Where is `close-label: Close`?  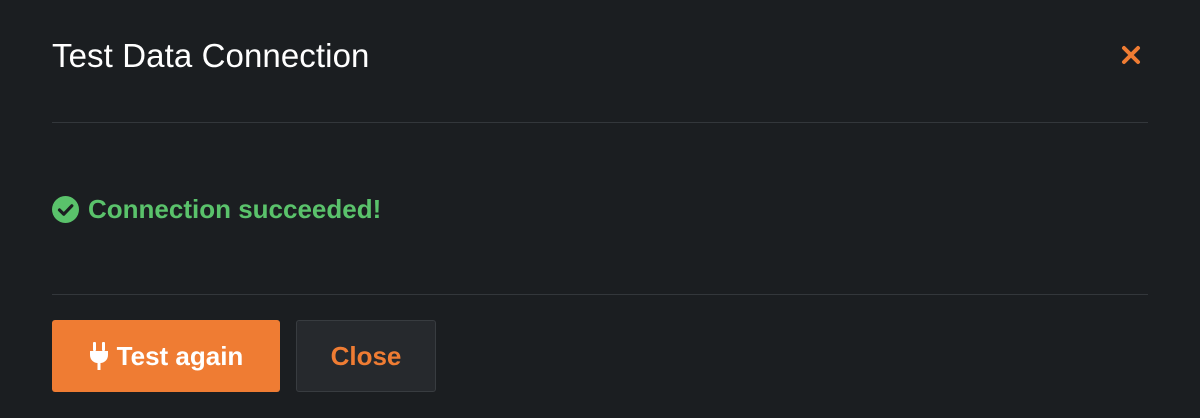 close-label: Close is located at coordinates (366, 355).